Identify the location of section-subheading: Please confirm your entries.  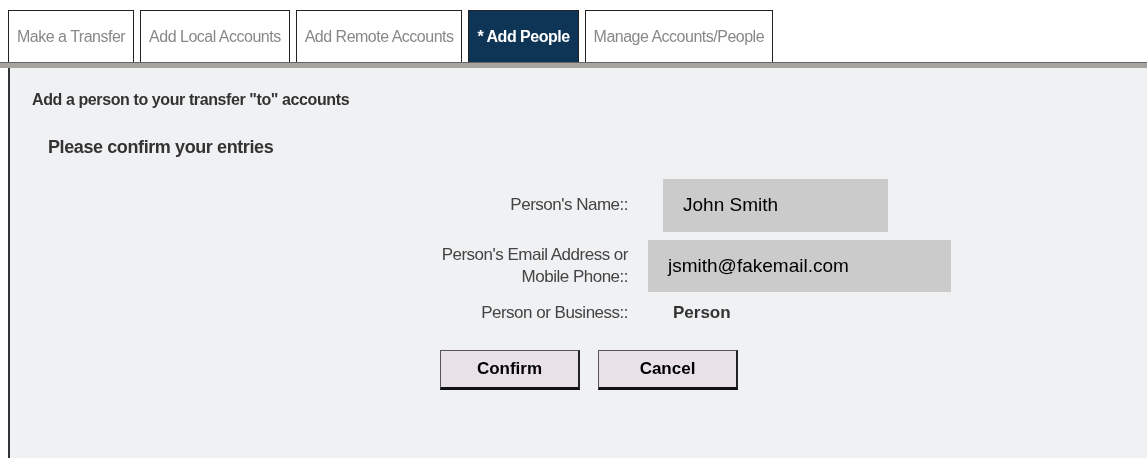
(161, 147).